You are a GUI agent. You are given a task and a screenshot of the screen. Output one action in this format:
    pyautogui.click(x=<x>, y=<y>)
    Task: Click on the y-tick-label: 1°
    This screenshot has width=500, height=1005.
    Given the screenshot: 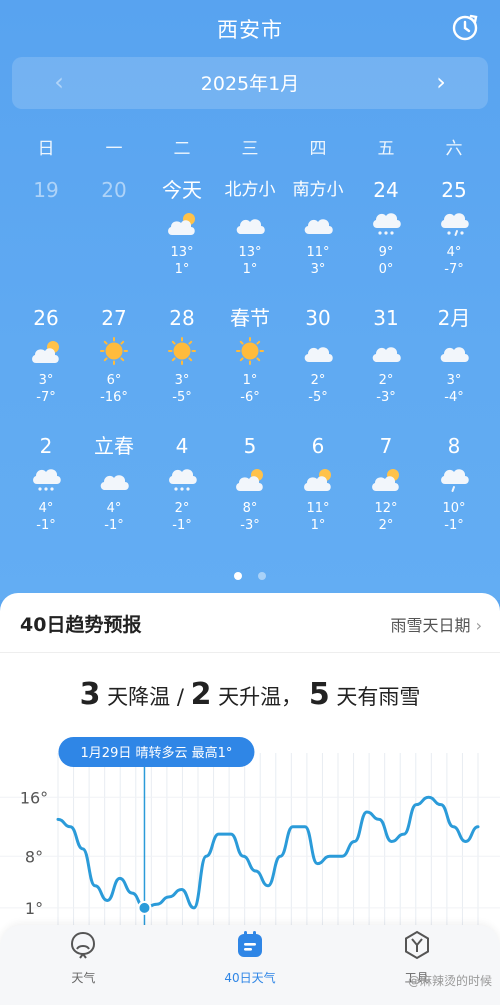 What is the action you would take?
    pyautogui.click(x=34, y=908)
    